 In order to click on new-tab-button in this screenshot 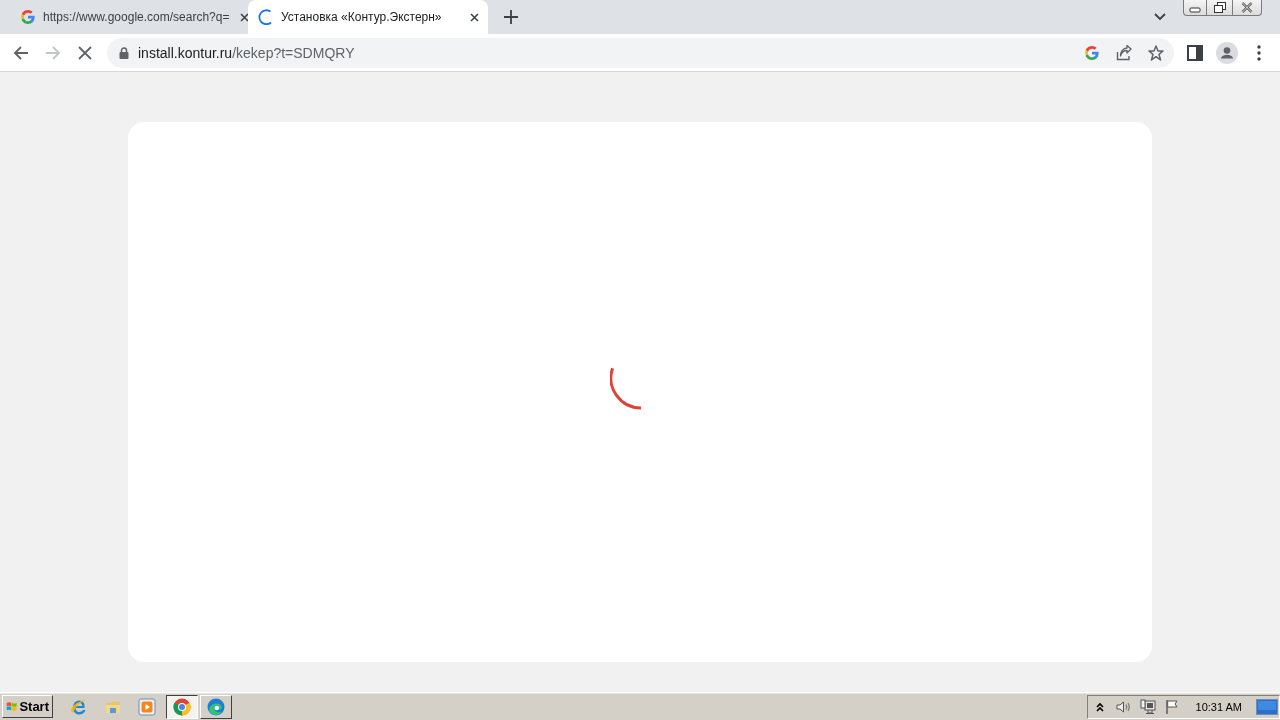, I will do `click(511, 17)`.